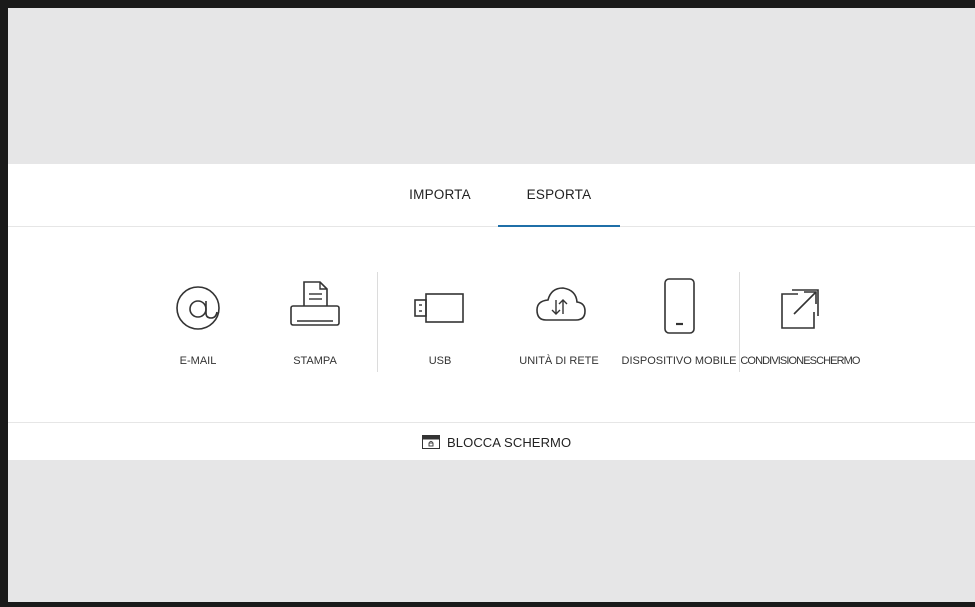  I want to click on screen-share-label: CONDIVISIONESCHERMO, so click(800, 361).